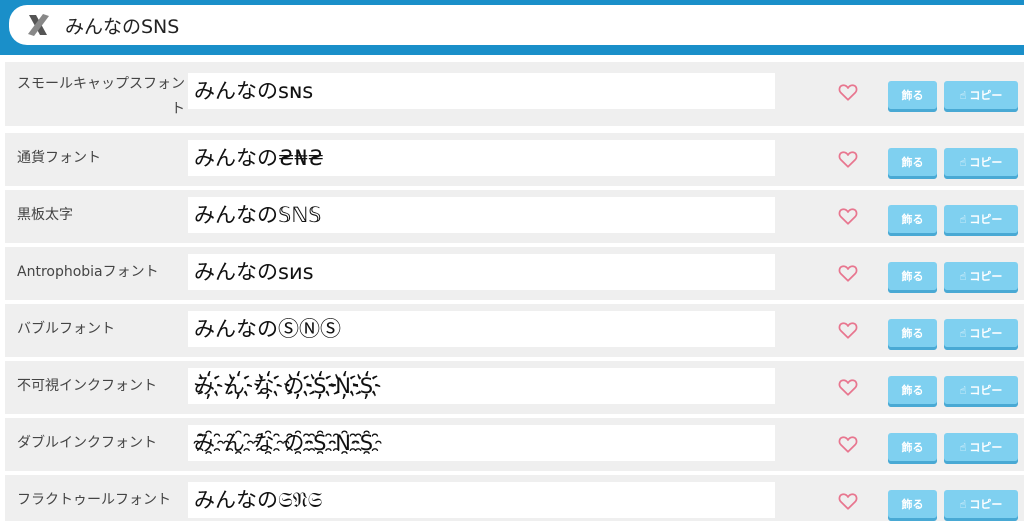 Image resolution: width=1024 pixels, height=521 pixels. What do you see at coordinates (122, 25) in the screenshot?
I see `search-query: みんなのSNS` at bounding box center [122, 25].